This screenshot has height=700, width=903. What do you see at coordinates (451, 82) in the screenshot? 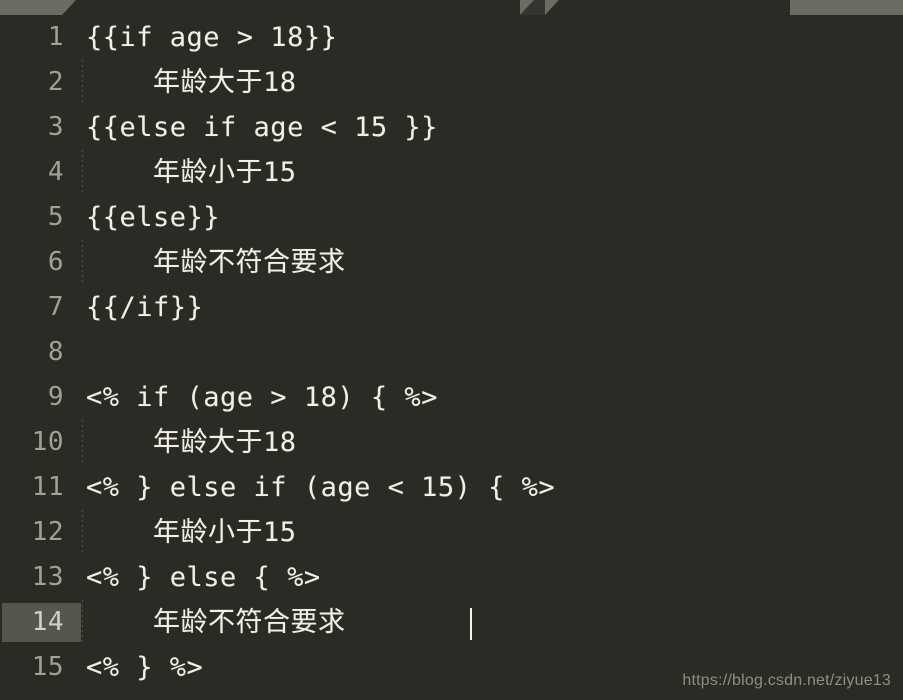
I see `code-line-2: 2 年龄大于18` at bounding box center [451, 82].